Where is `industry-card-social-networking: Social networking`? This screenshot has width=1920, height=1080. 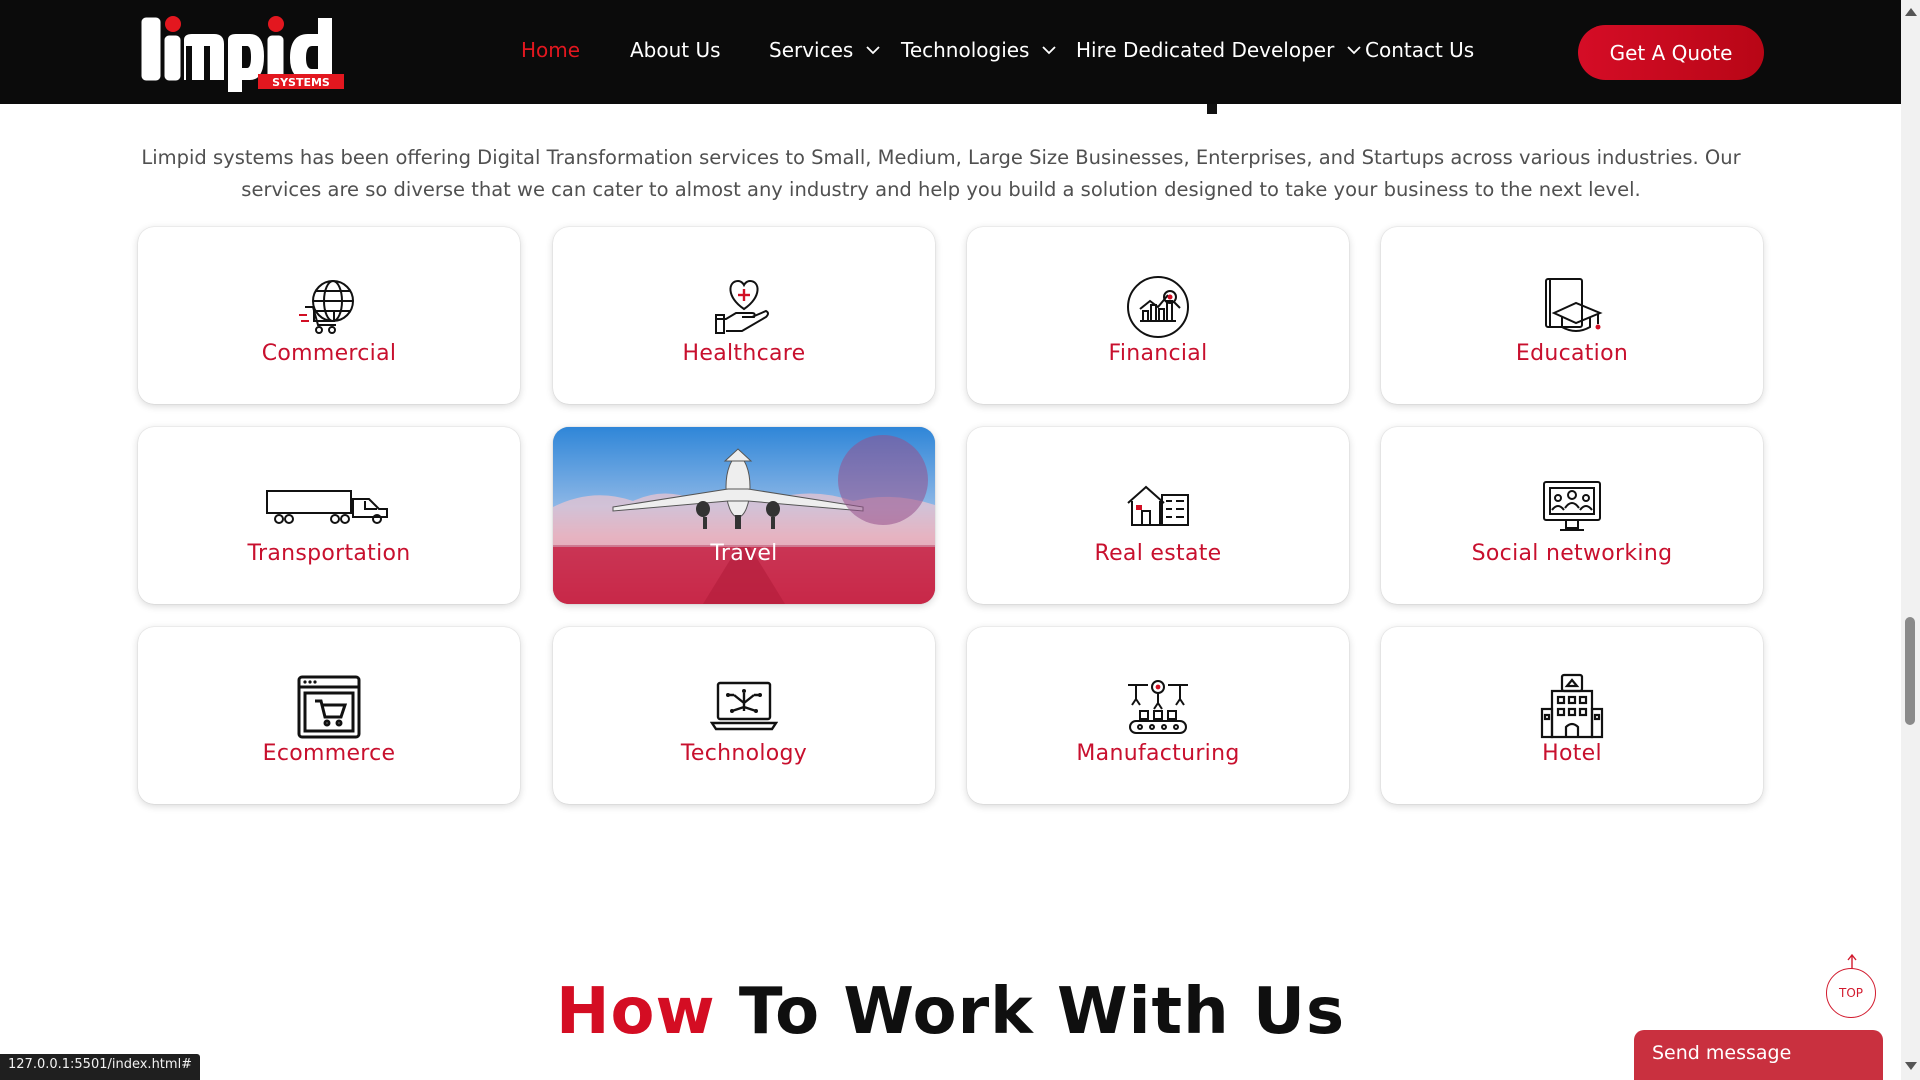 industry-card-social-networking: Social networking is located at coordinates (1572, 515).